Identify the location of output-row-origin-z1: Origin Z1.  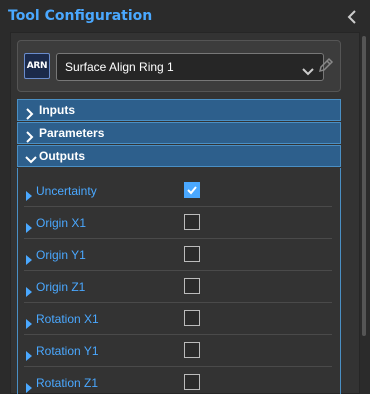
(178, 288).